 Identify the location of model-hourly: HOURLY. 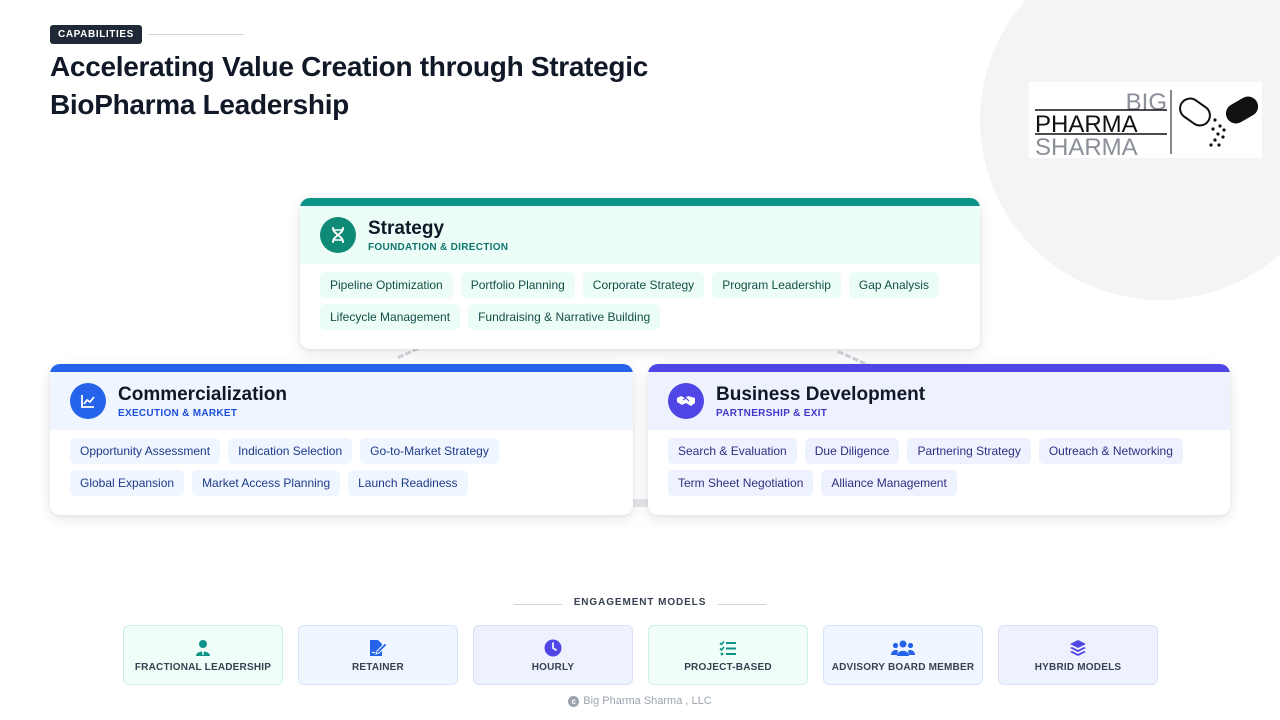
(553, 655).